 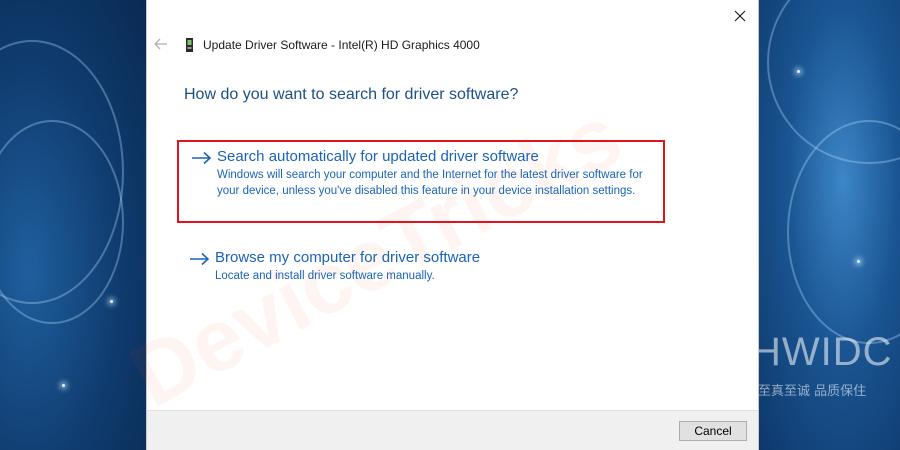 I want to click on watermark-slogan: 至真至诚 品质保住, so click(x=812, y=391).